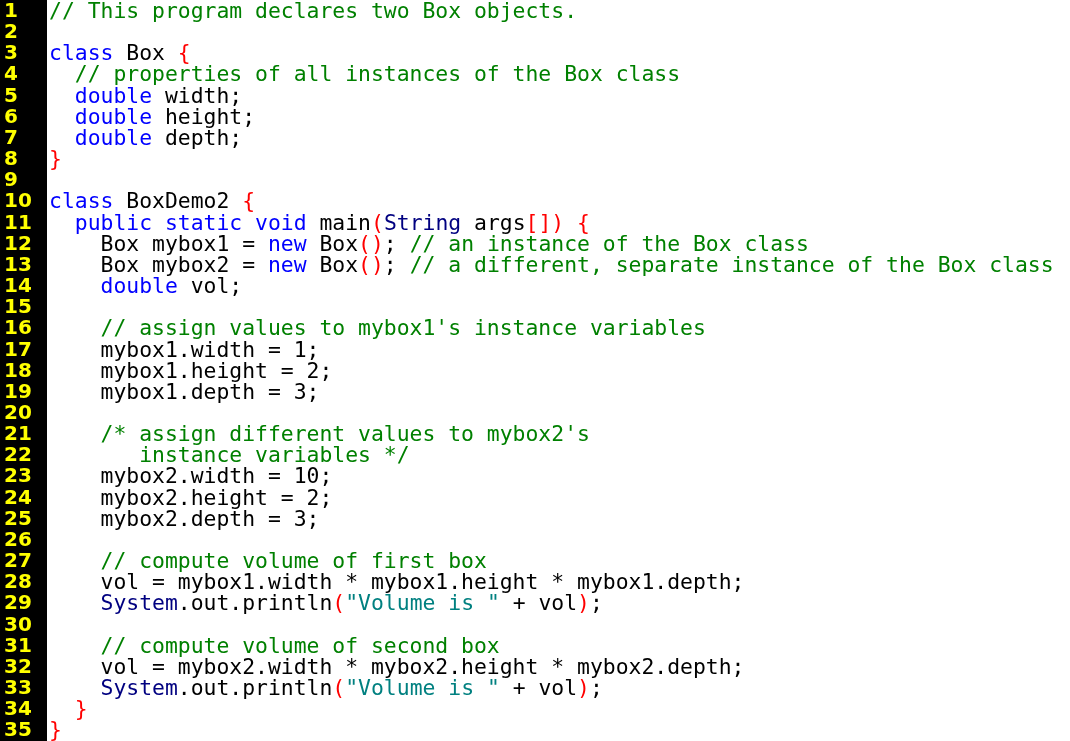 The image size is (1070, 741). I want to click on line-number: 5, so click(11, 95).